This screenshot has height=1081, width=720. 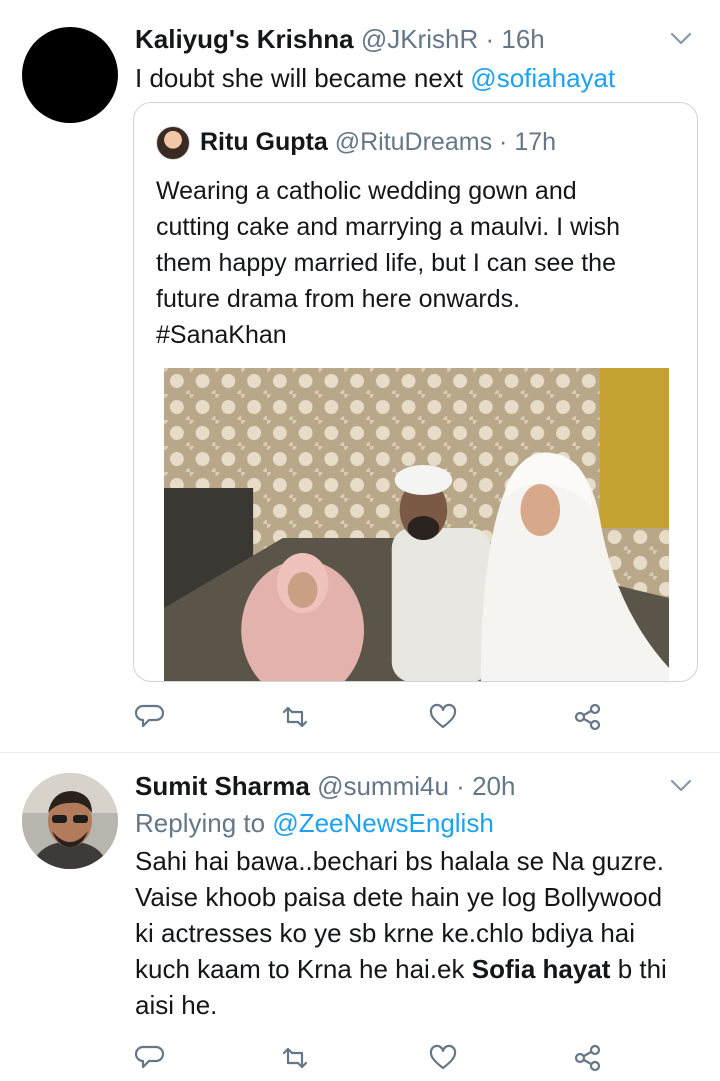 I want to click on quoted-author-handle: @RituDreams, so click(x=413, y=142).